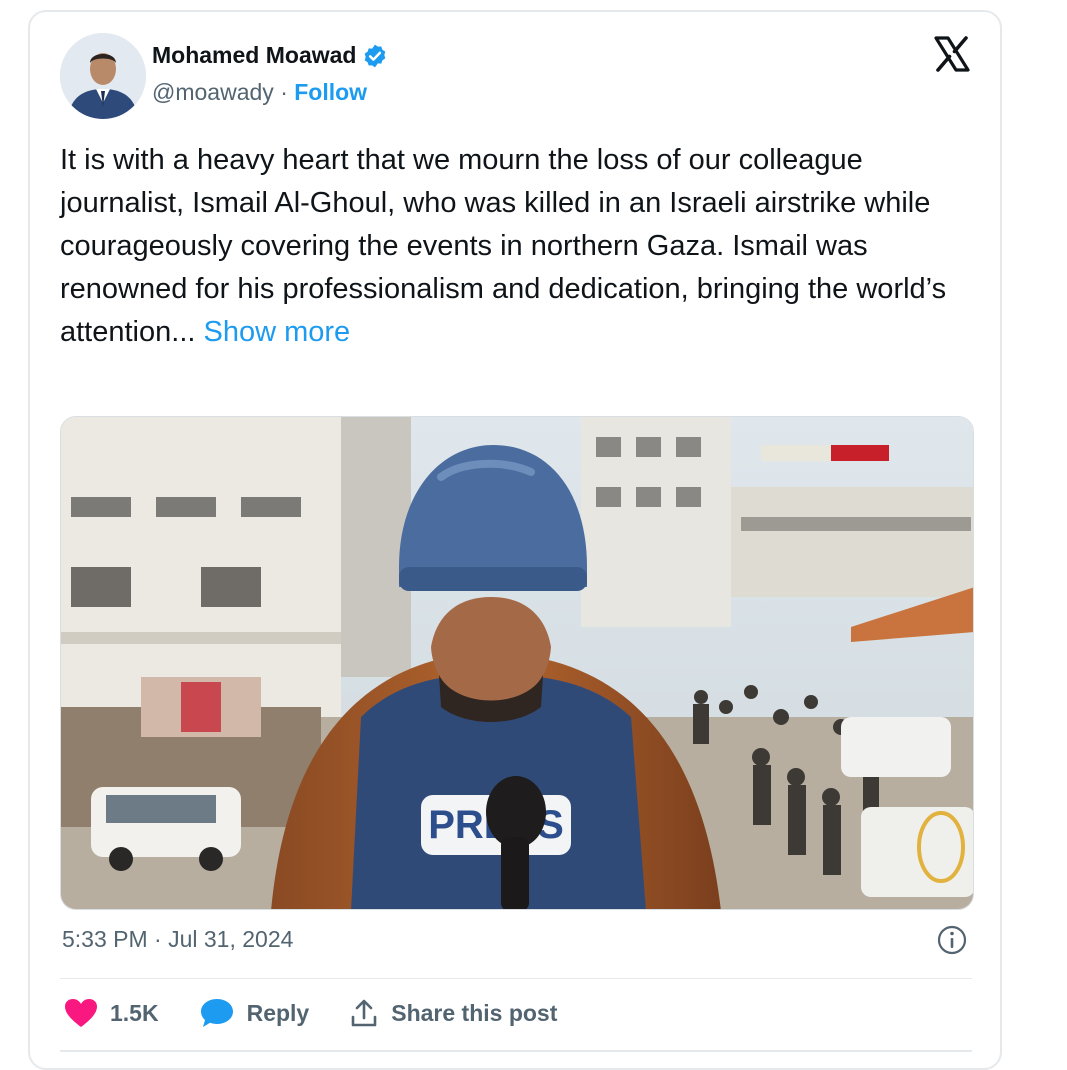 The height and width of the screenshot is (1070, 1067). I want to click on heart-icon, so click(81, 1013).